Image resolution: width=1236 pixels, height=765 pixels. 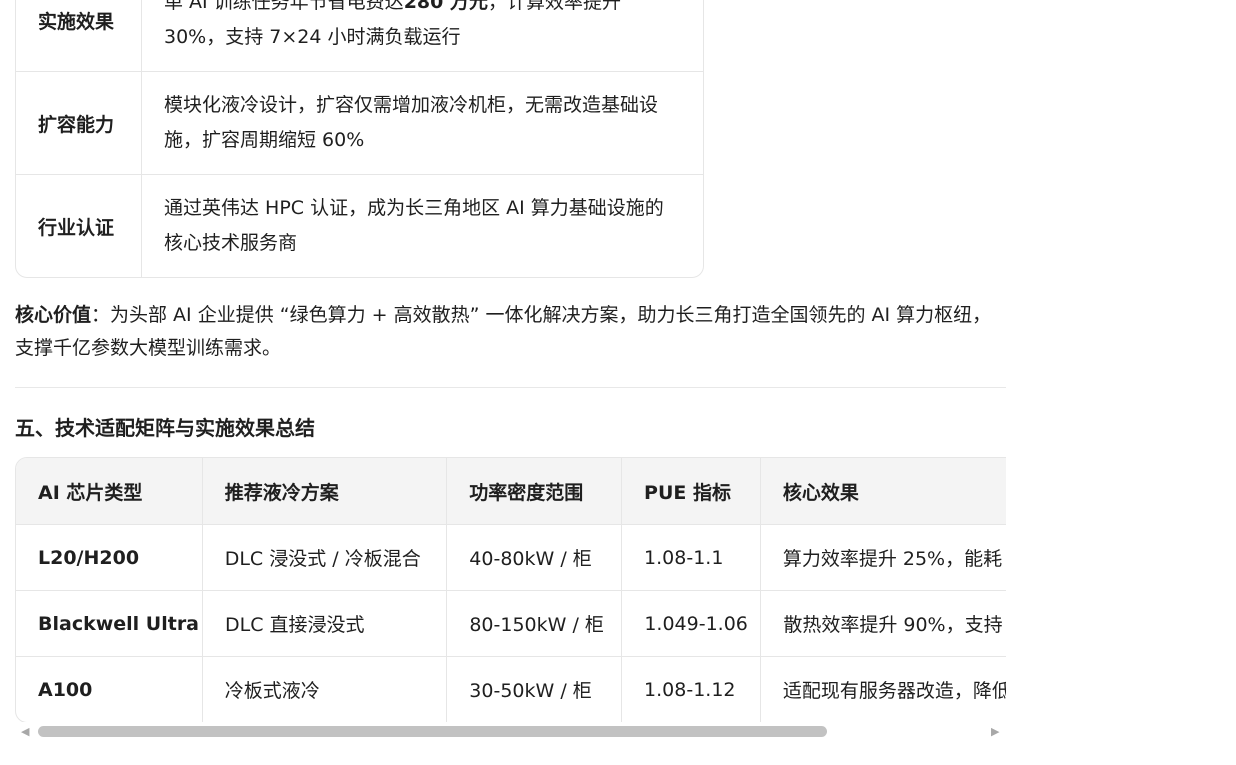 What do you see at coordinates (533, 491) in the screenshot?
I see `header-cell: 功率密度范围` at bounding box center [533, 491].